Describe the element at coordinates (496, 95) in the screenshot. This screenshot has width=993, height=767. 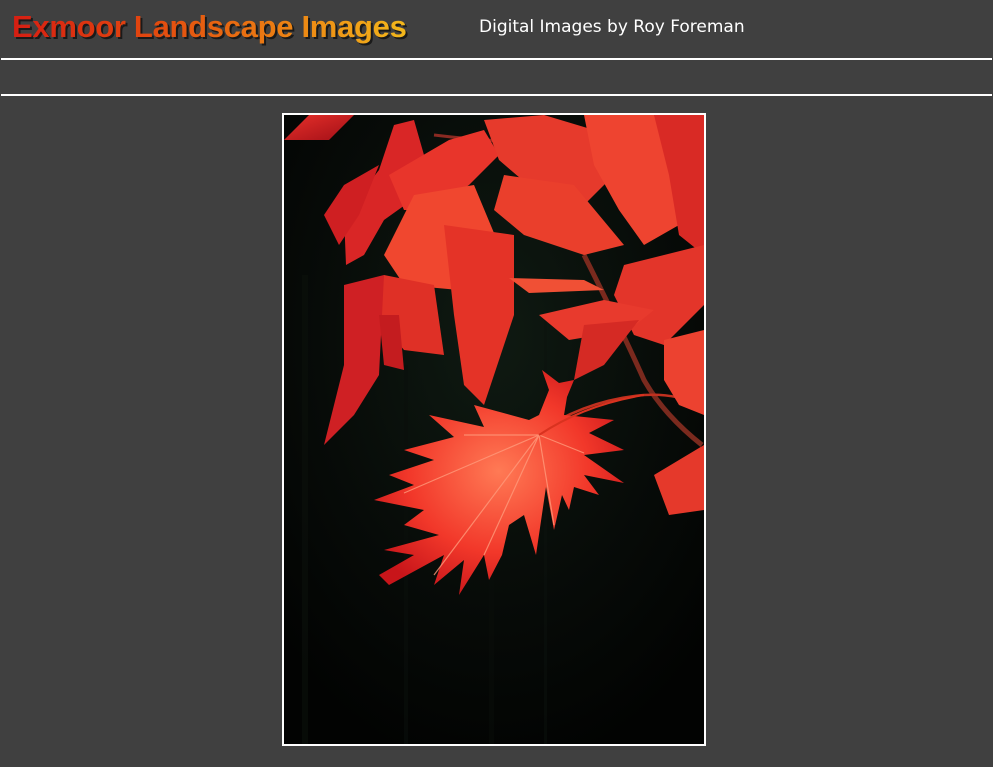
I see `nav-divider` at that location.